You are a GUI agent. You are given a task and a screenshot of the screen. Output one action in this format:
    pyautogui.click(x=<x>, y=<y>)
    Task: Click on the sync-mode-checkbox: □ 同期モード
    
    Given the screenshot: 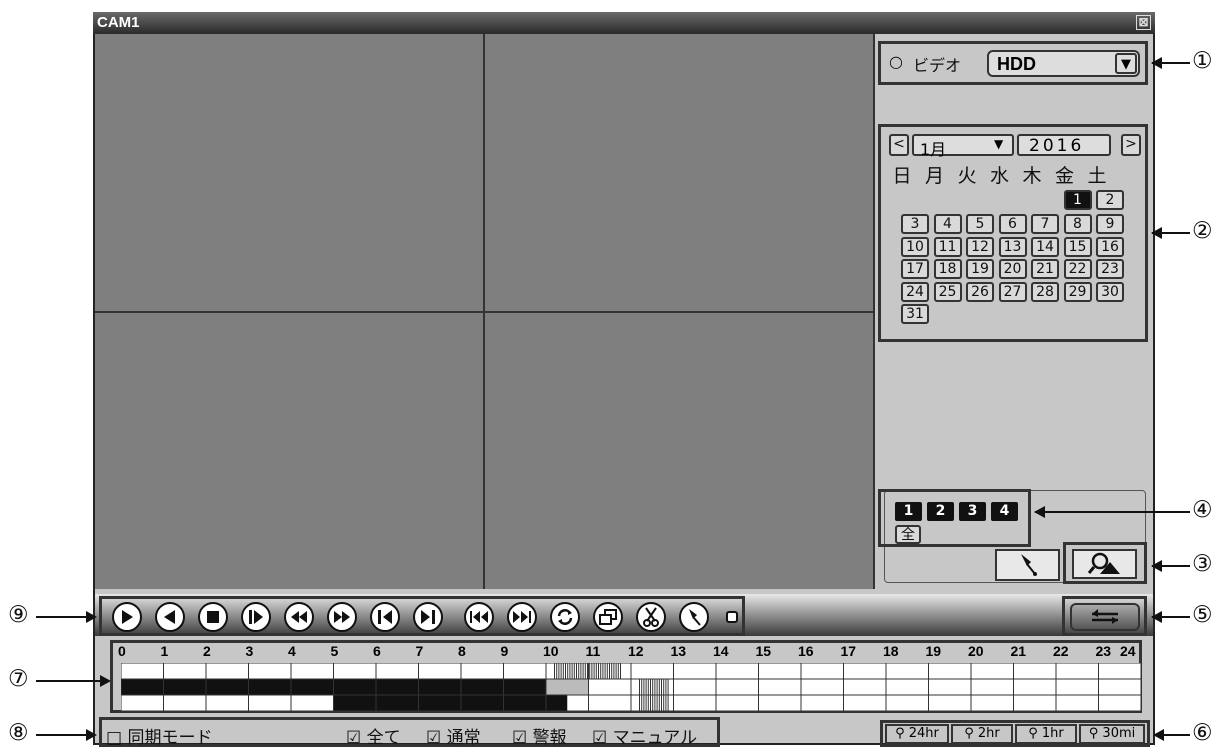 What is the action you would take?
    pyautogui.click(x=159, y=735)
    